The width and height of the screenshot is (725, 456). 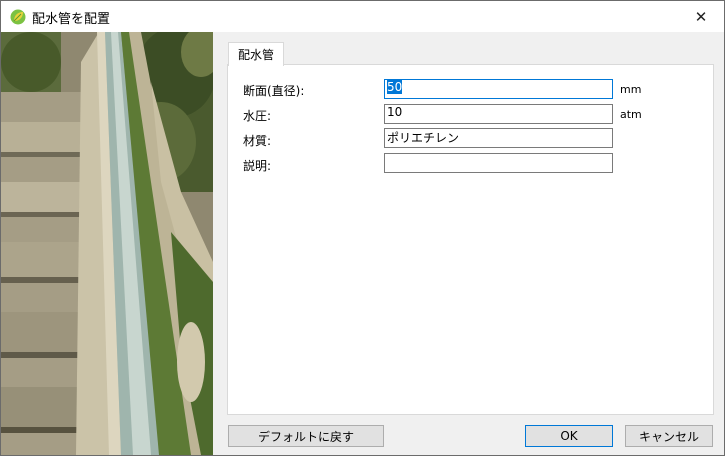 What do you see at coordinates (498, 138) in the screenshot?
I see `material-field: ポリエチレン` at bounding box center [498, 138].